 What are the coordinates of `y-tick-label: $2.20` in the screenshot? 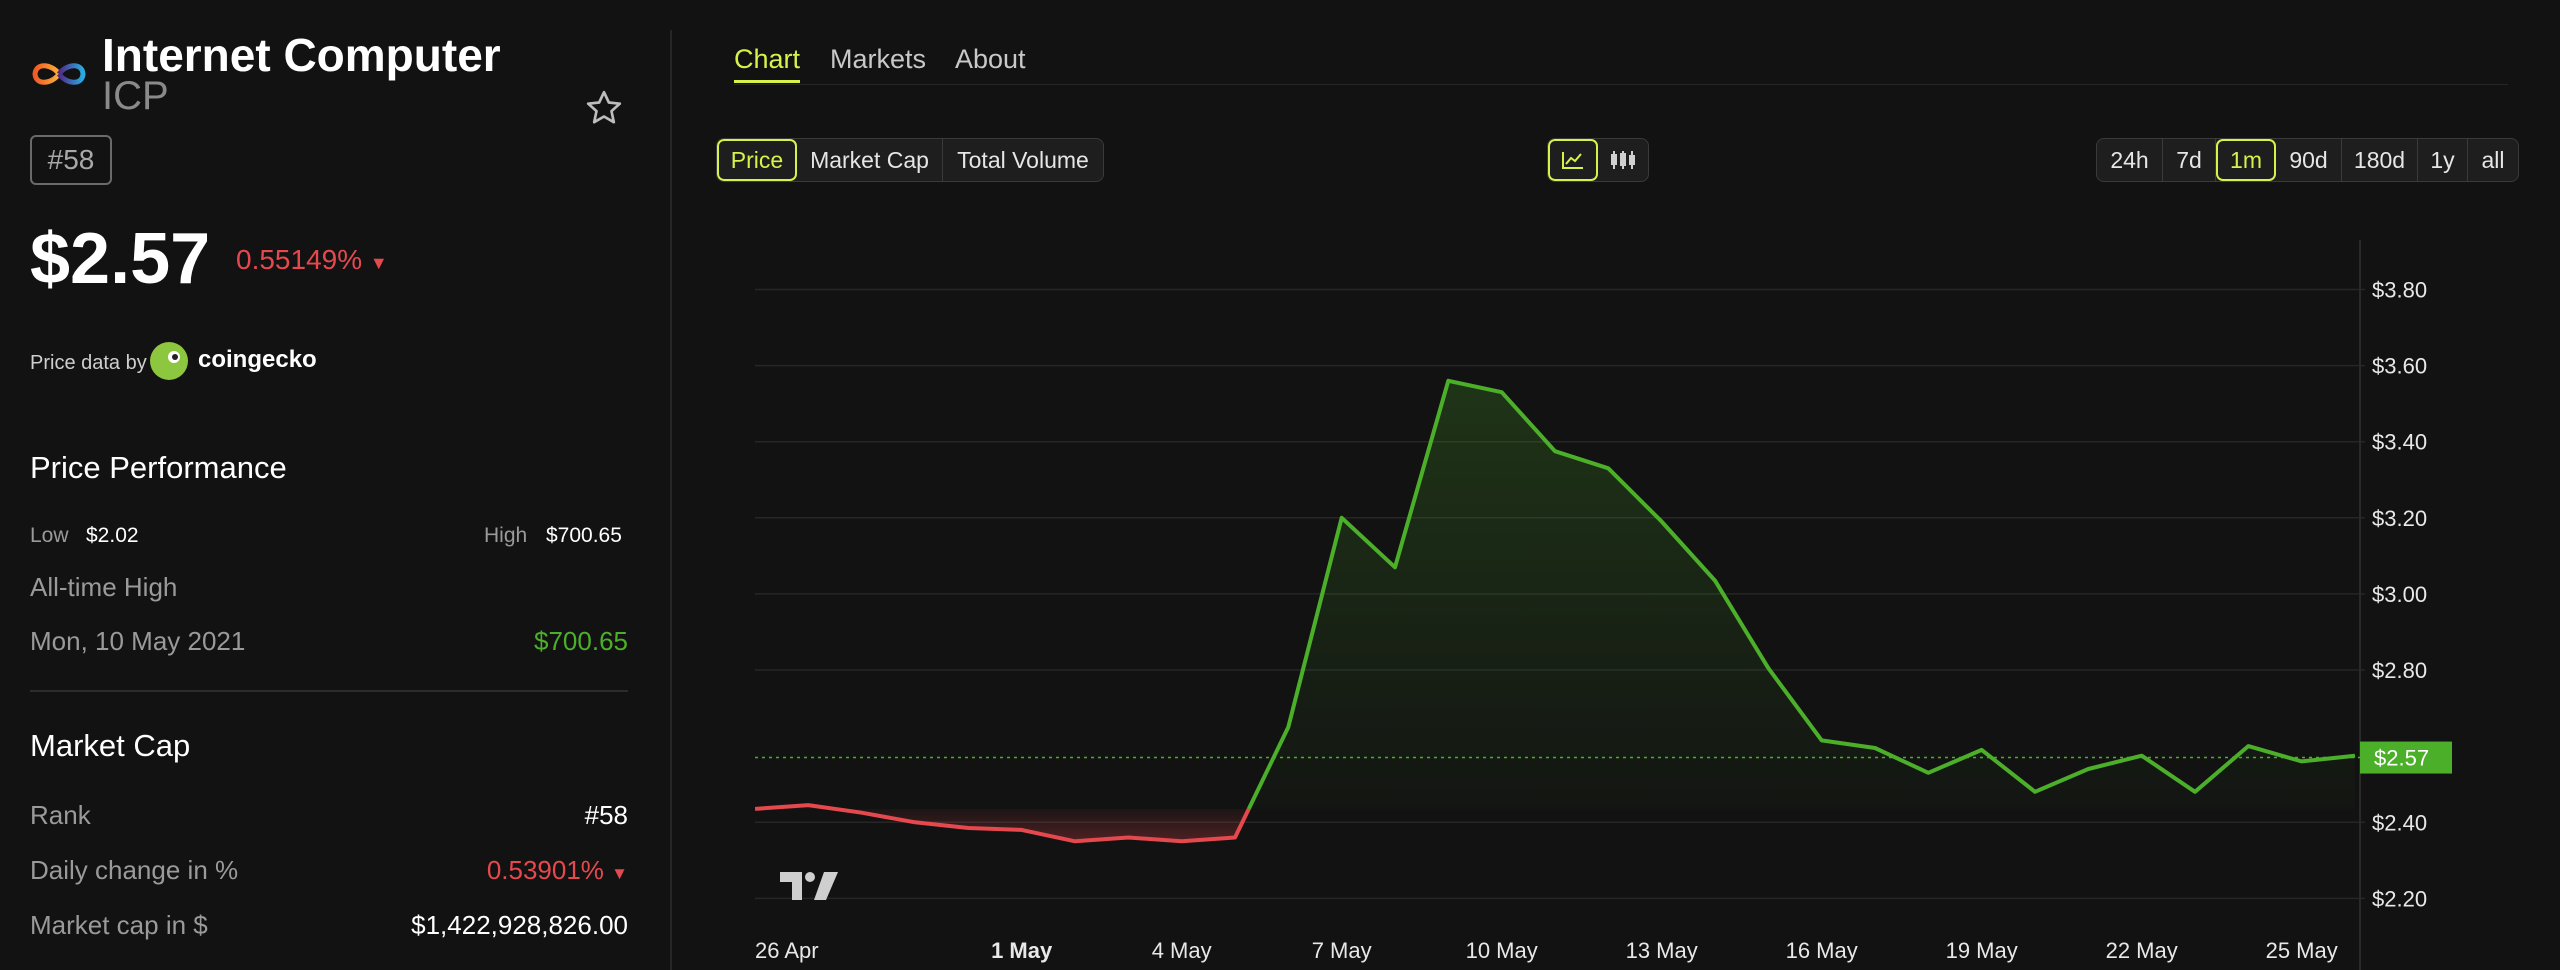 It's located at (2399, 898).